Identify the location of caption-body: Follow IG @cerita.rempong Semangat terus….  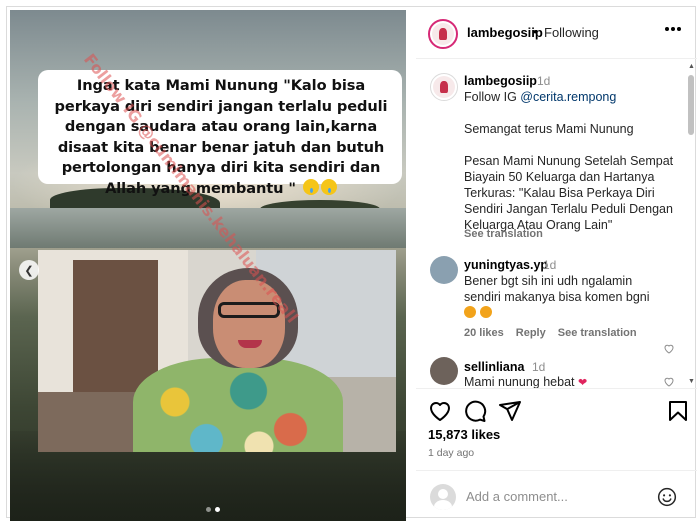
(571, 161).